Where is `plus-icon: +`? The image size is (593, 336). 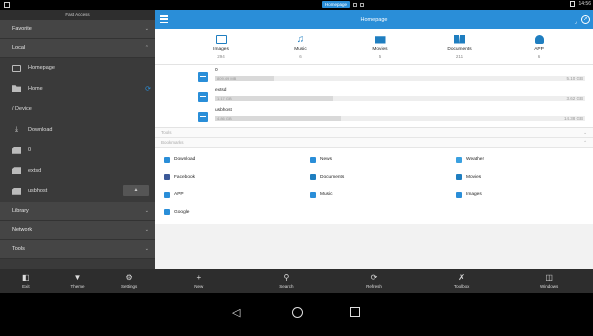 plus-icon: + is located at coordinates (199, 277).